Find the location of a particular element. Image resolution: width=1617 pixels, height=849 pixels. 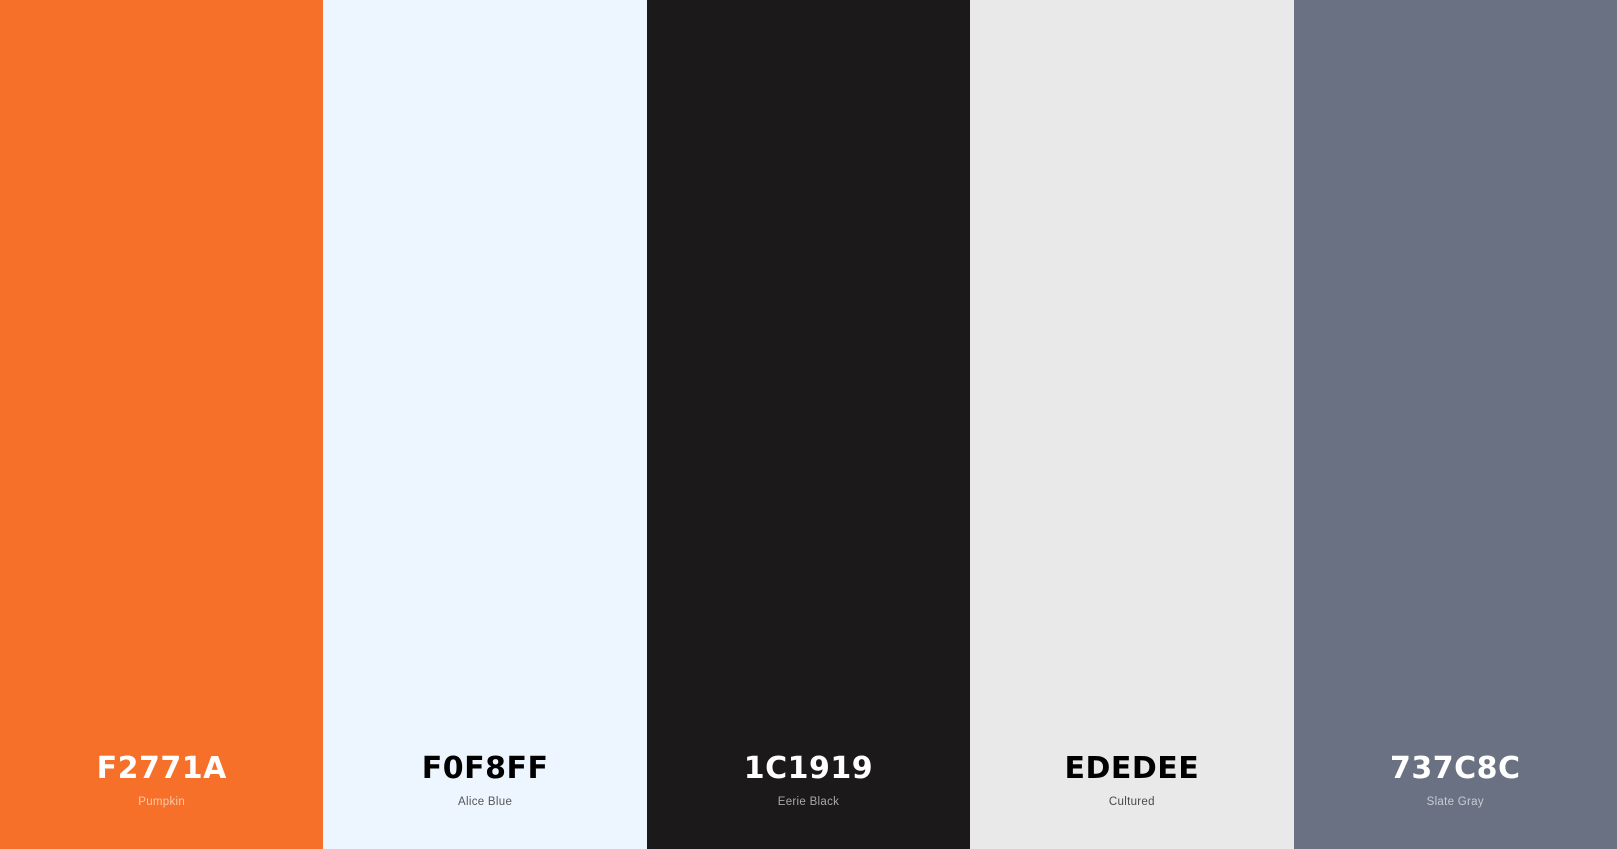

color-name: Slate Gray is located at coordinates (1455, 802).